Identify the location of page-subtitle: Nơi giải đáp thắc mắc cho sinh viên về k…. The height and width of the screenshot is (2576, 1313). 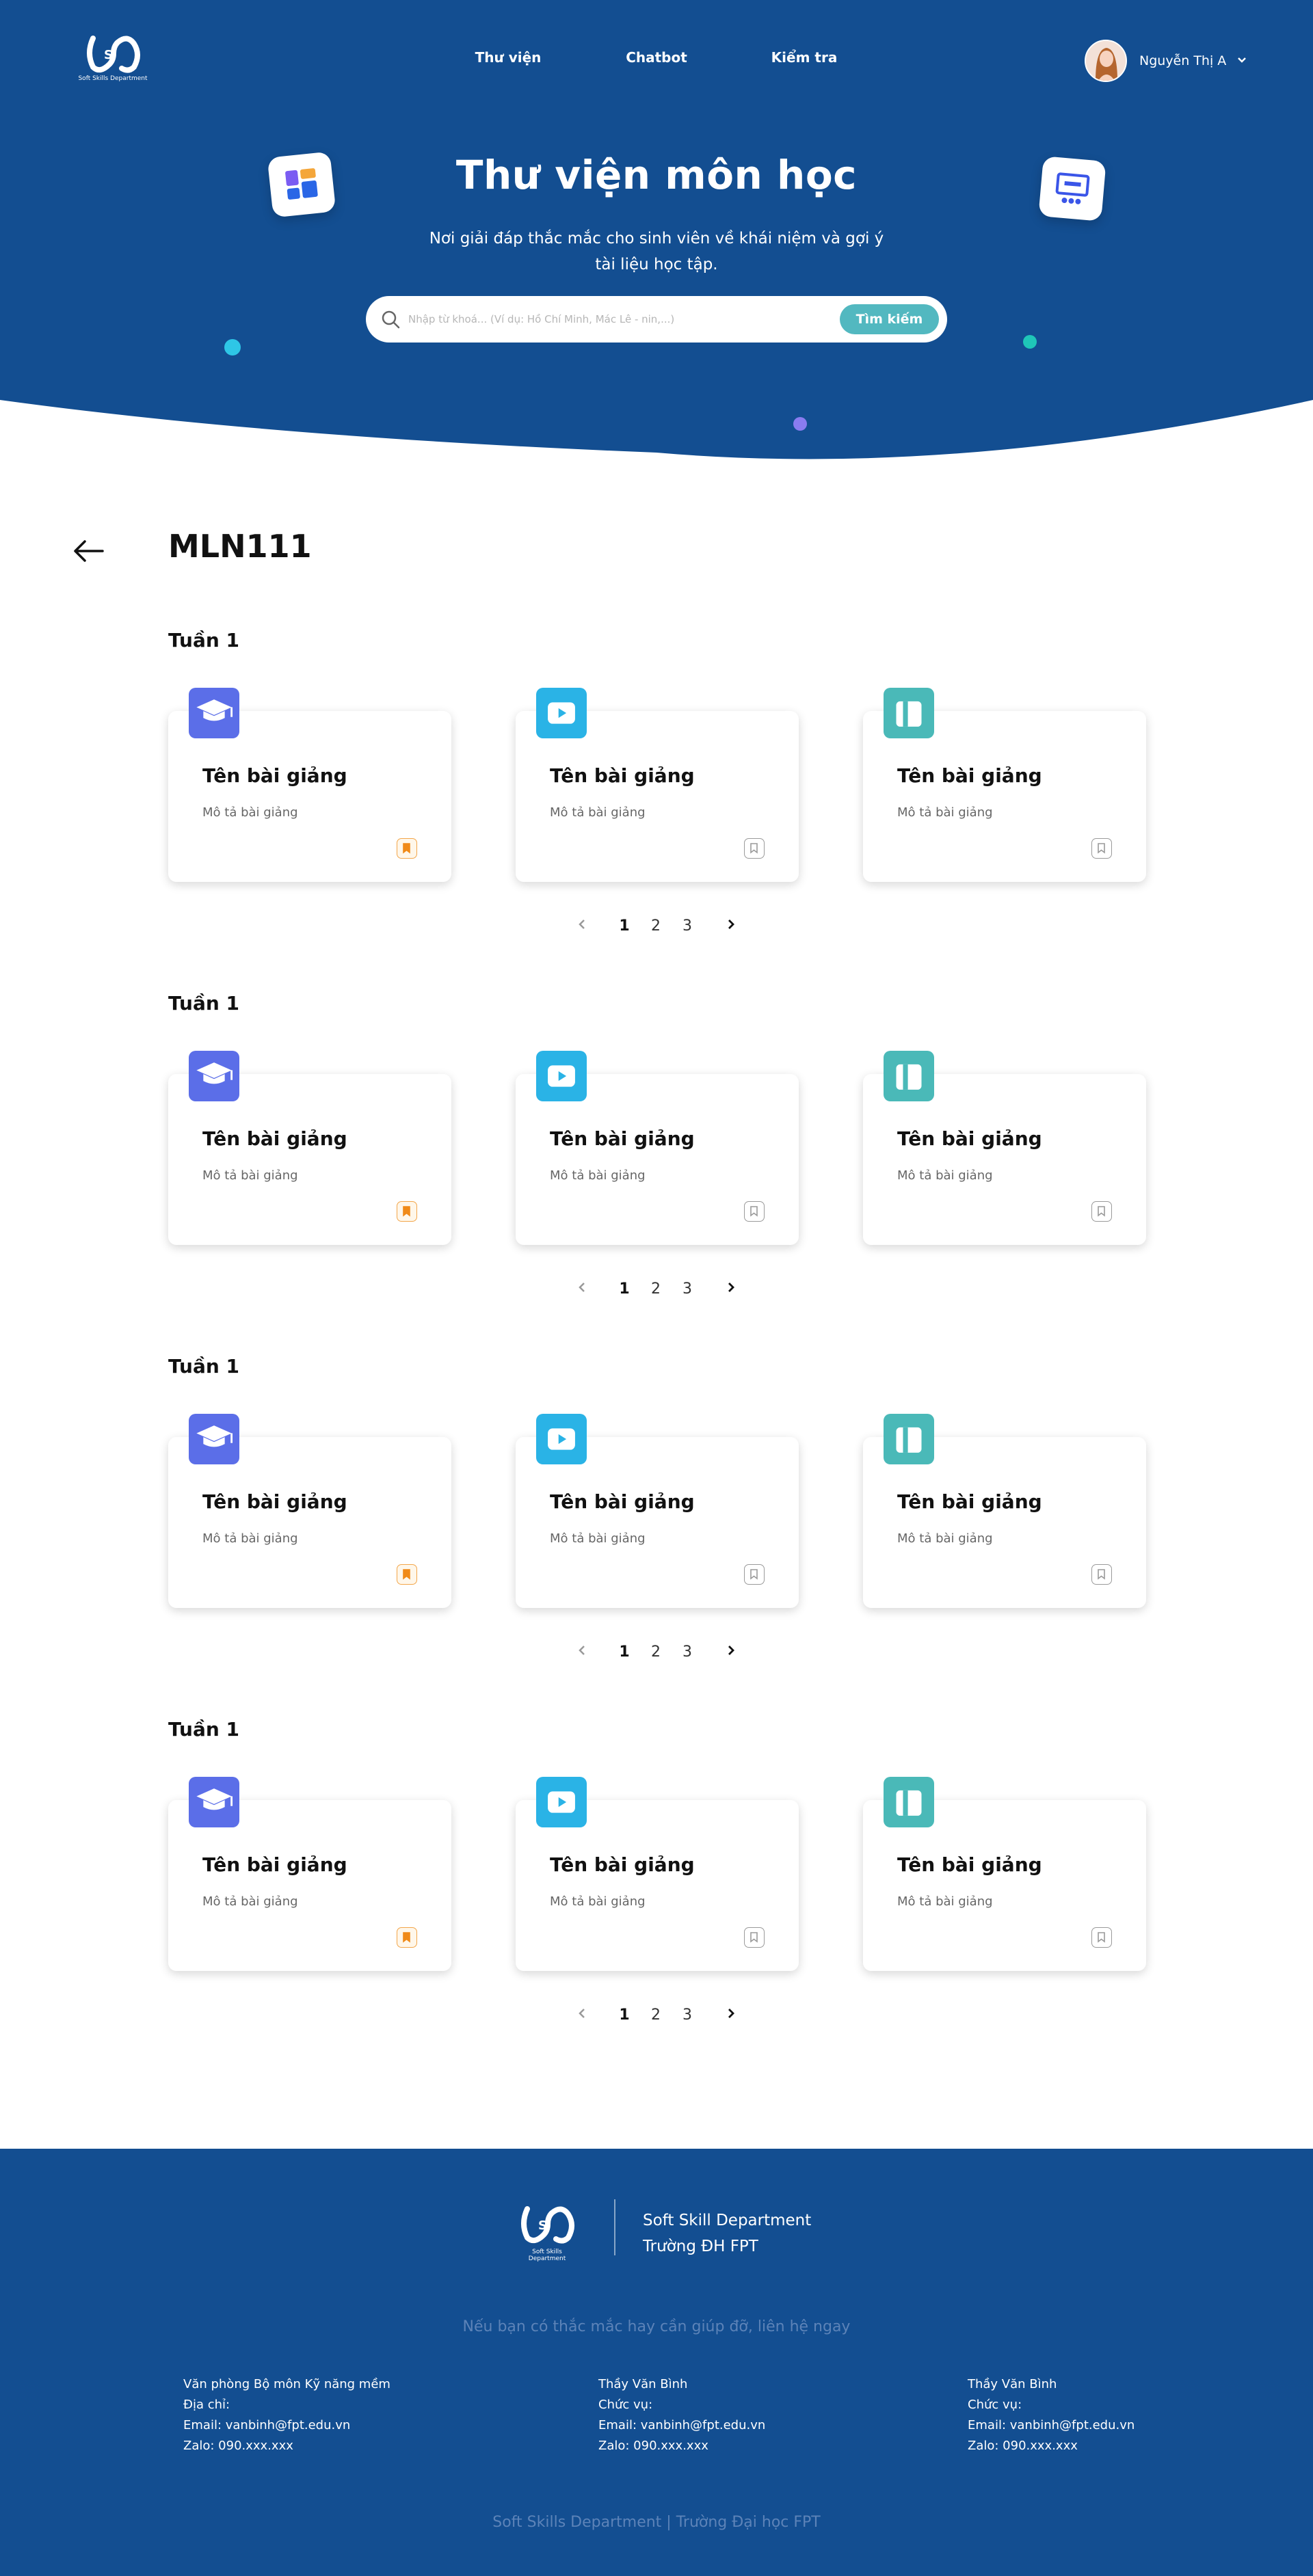
(657, 251).